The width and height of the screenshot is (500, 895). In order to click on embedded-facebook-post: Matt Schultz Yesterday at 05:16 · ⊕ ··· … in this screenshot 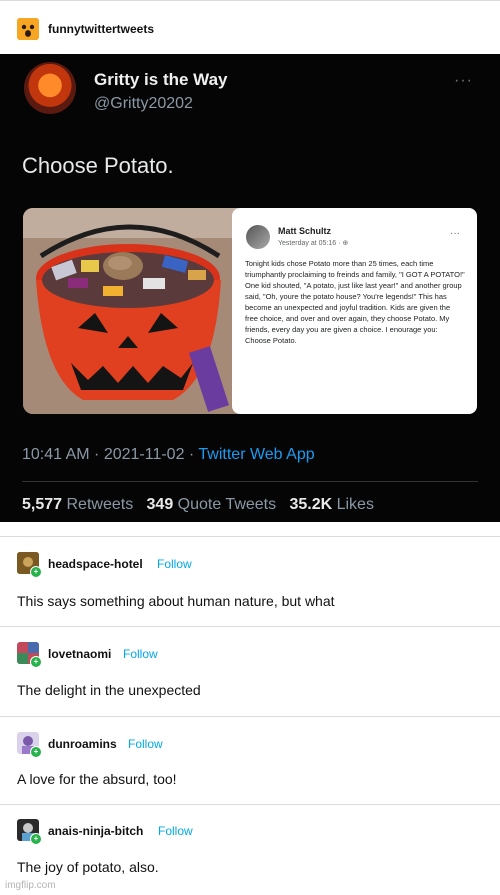, I will do `click(354, 311)`.